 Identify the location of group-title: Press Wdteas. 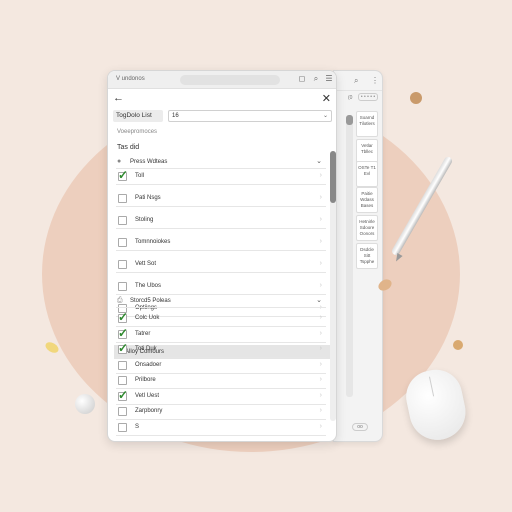
(149, 162).